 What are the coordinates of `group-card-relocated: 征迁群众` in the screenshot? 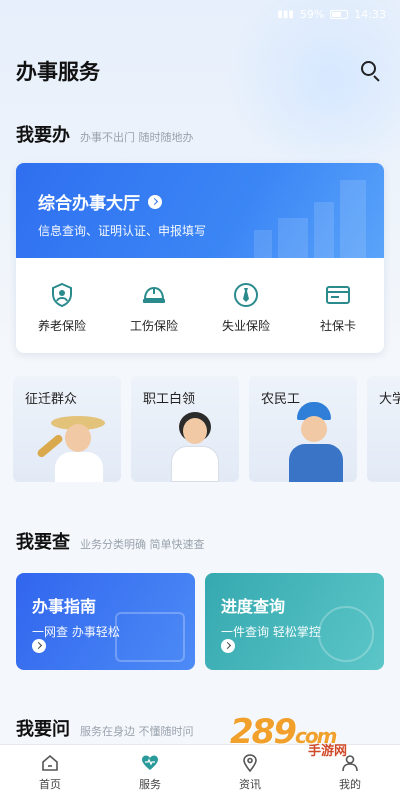 It's located at (67, 429).